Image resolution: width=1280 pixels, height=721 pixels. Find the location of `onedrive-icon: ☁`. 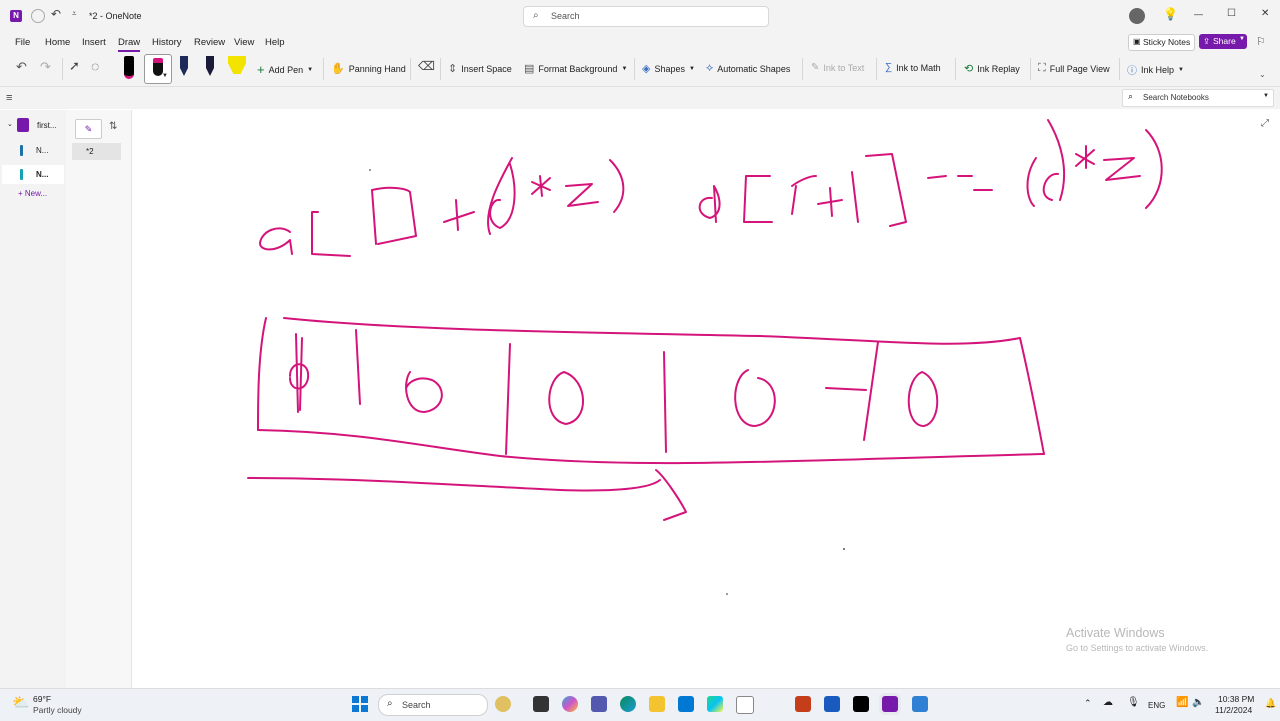

onedrive-icon: ☁ is located at coordinates (1108, 702).